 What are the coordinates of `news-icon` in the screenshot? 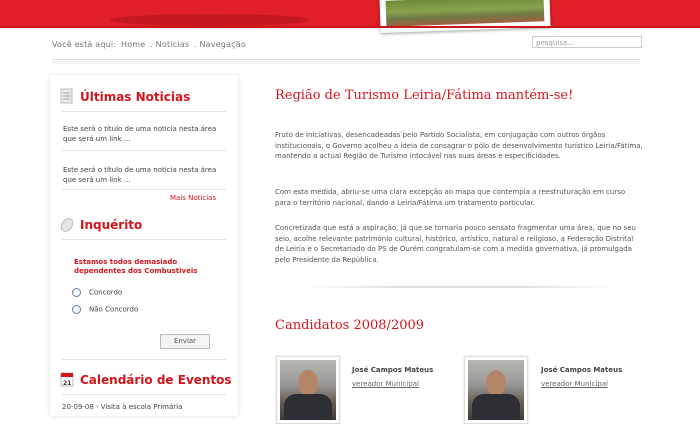 It's located at (66, 96).